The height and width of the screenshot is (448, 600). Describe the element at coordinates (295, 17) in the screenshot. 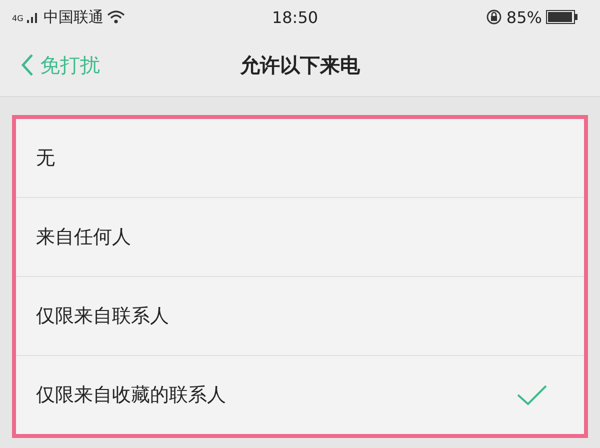

I see `clock: 18:50` at that location.